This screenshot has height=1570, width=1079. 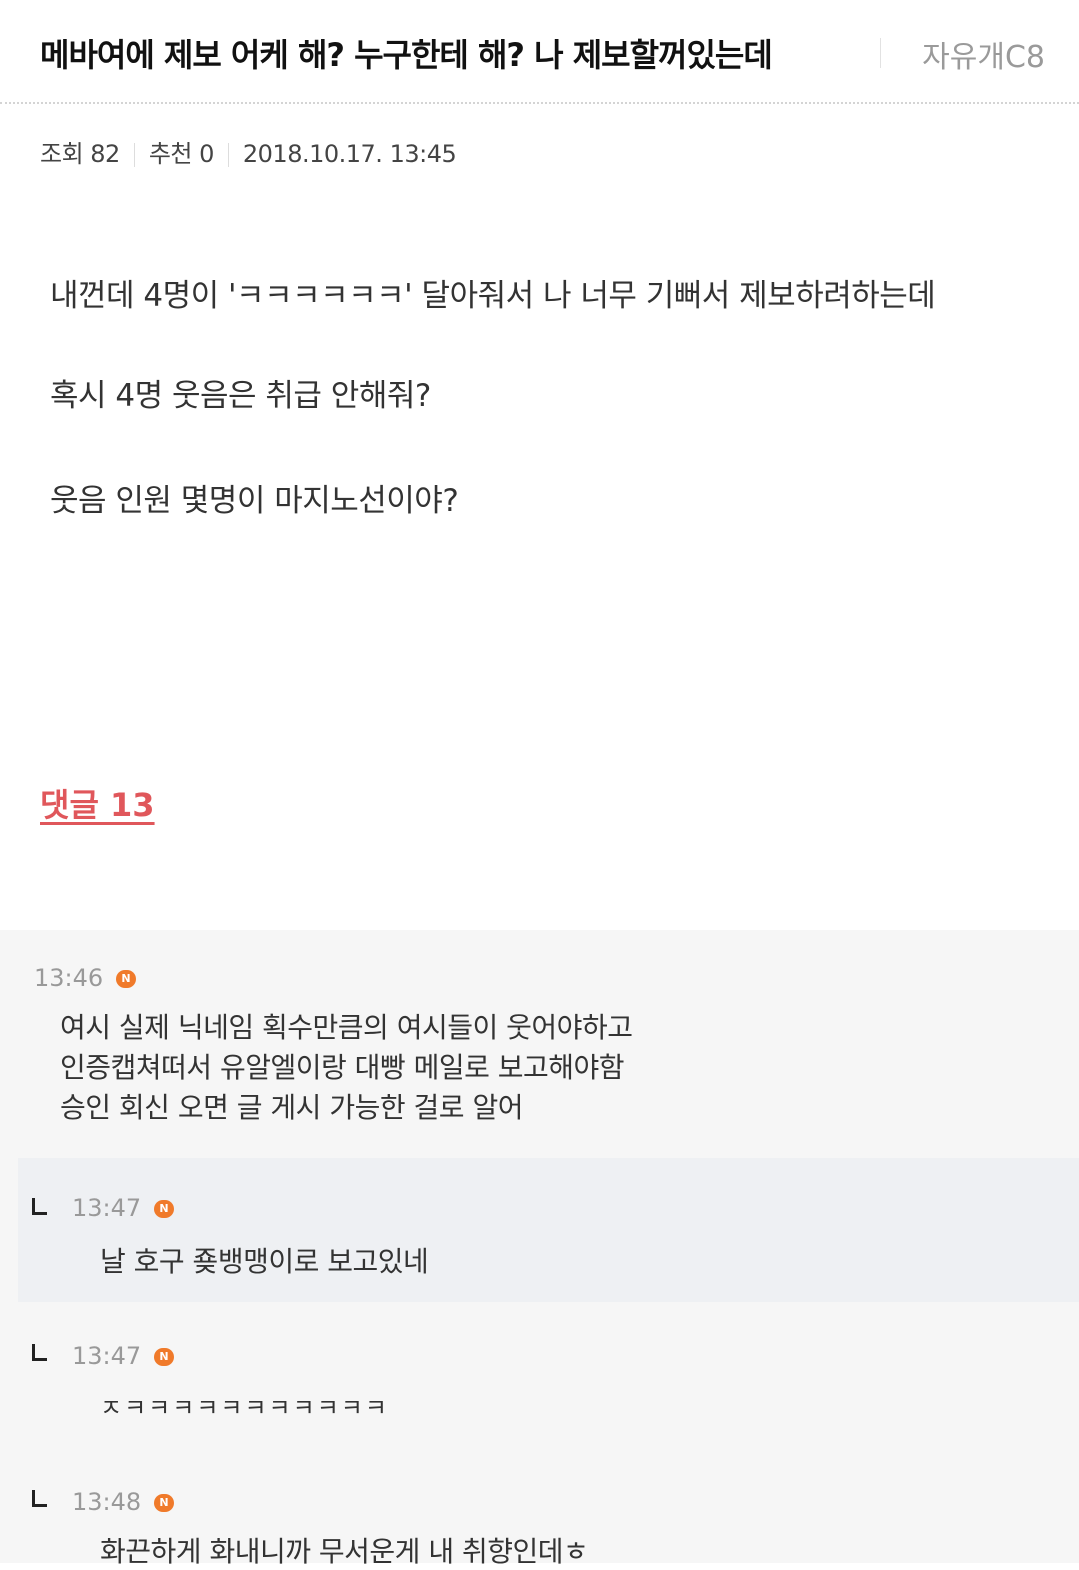 I want to click on recommend-count: 추천 0, so click(x=181, y=154).